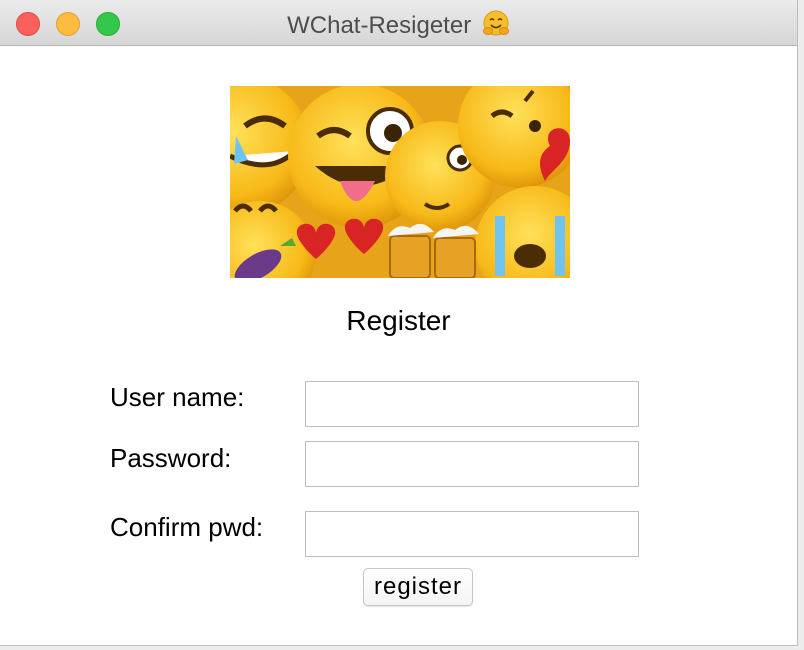  I want to click on window-title-text: WChat-Resigeter, so click(379, 25).